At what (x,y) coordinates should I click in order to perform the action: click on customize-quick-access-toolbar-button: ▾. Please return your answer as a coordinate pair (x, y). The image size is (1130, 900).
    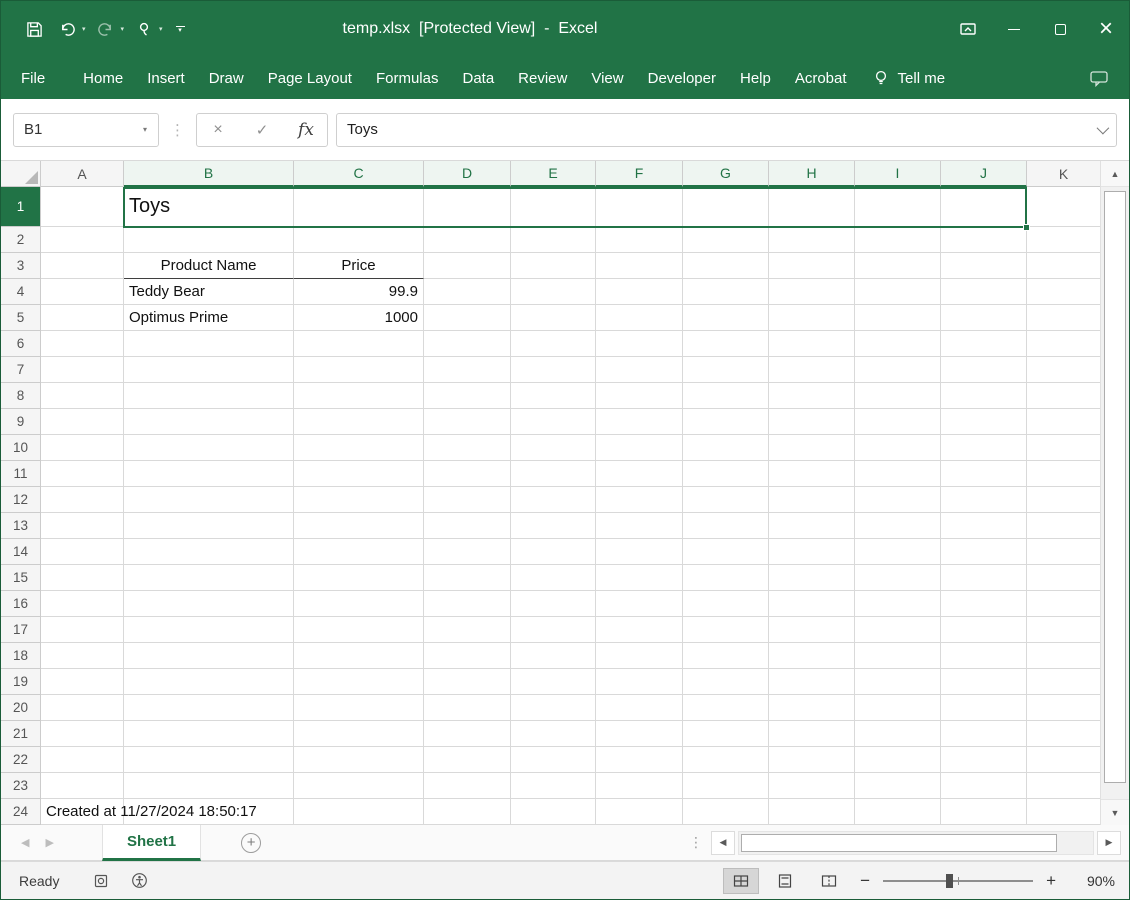
    Looking at the image, I should click on (180, 29).